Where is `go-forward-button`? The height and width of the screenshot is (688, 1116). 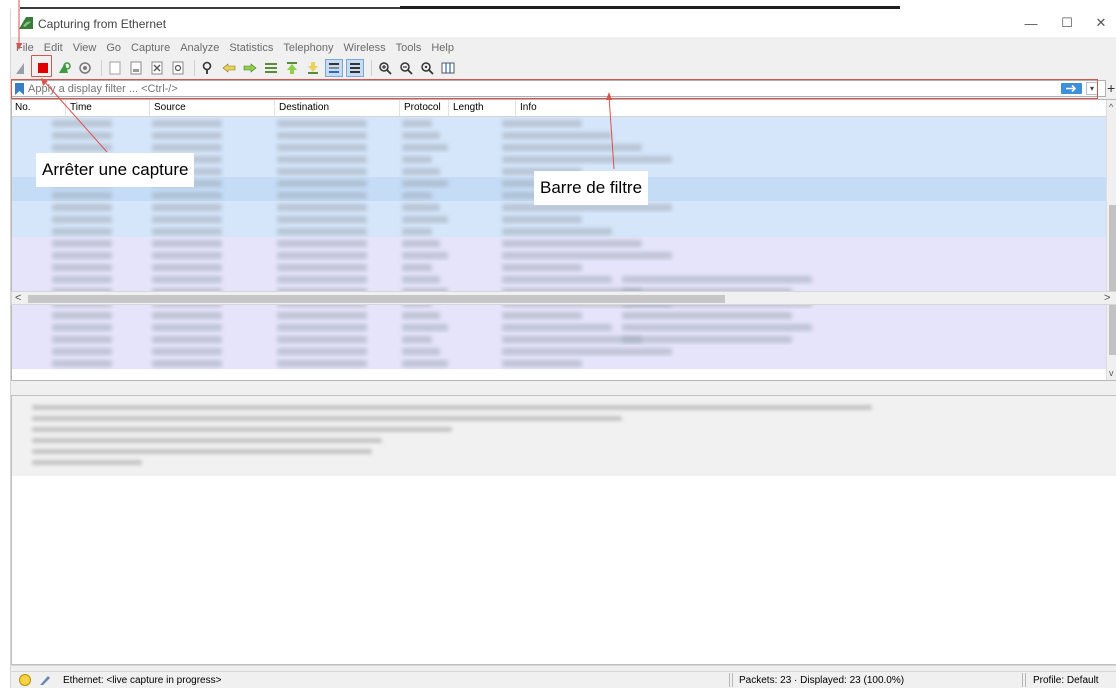
go-forward-button is located at coordinates (250, 68).